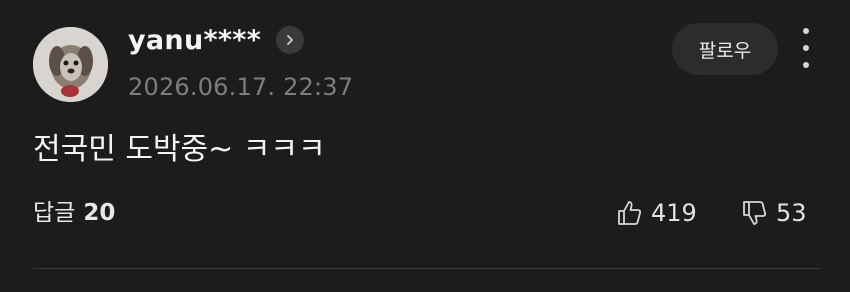  I want to click on avatar-dog-image, so click(70, 64).